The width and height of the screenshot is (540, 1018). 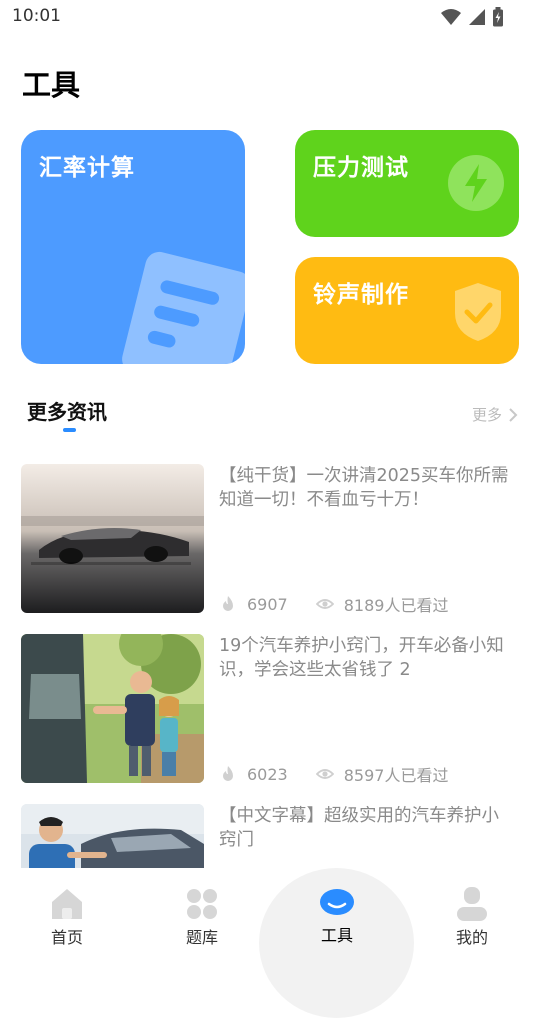 What do you see at coordinates (270, 415) in the screenshot?
I see `news-section-header: 更多资讯 更多` at bounding box center [270, 415].